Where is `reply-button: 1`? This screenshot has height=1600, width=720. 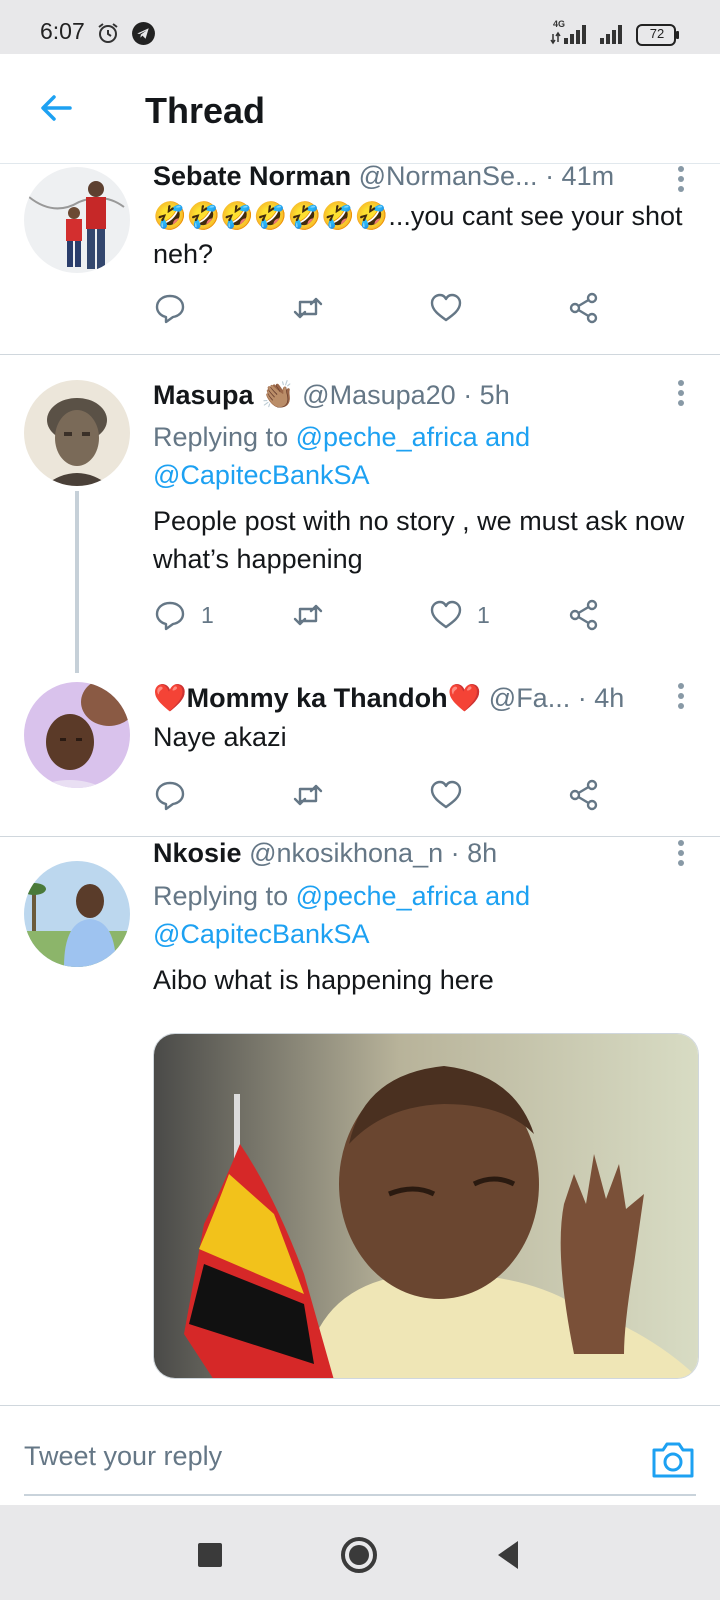 reply-button: 1 is located at coordinates (183, 615).